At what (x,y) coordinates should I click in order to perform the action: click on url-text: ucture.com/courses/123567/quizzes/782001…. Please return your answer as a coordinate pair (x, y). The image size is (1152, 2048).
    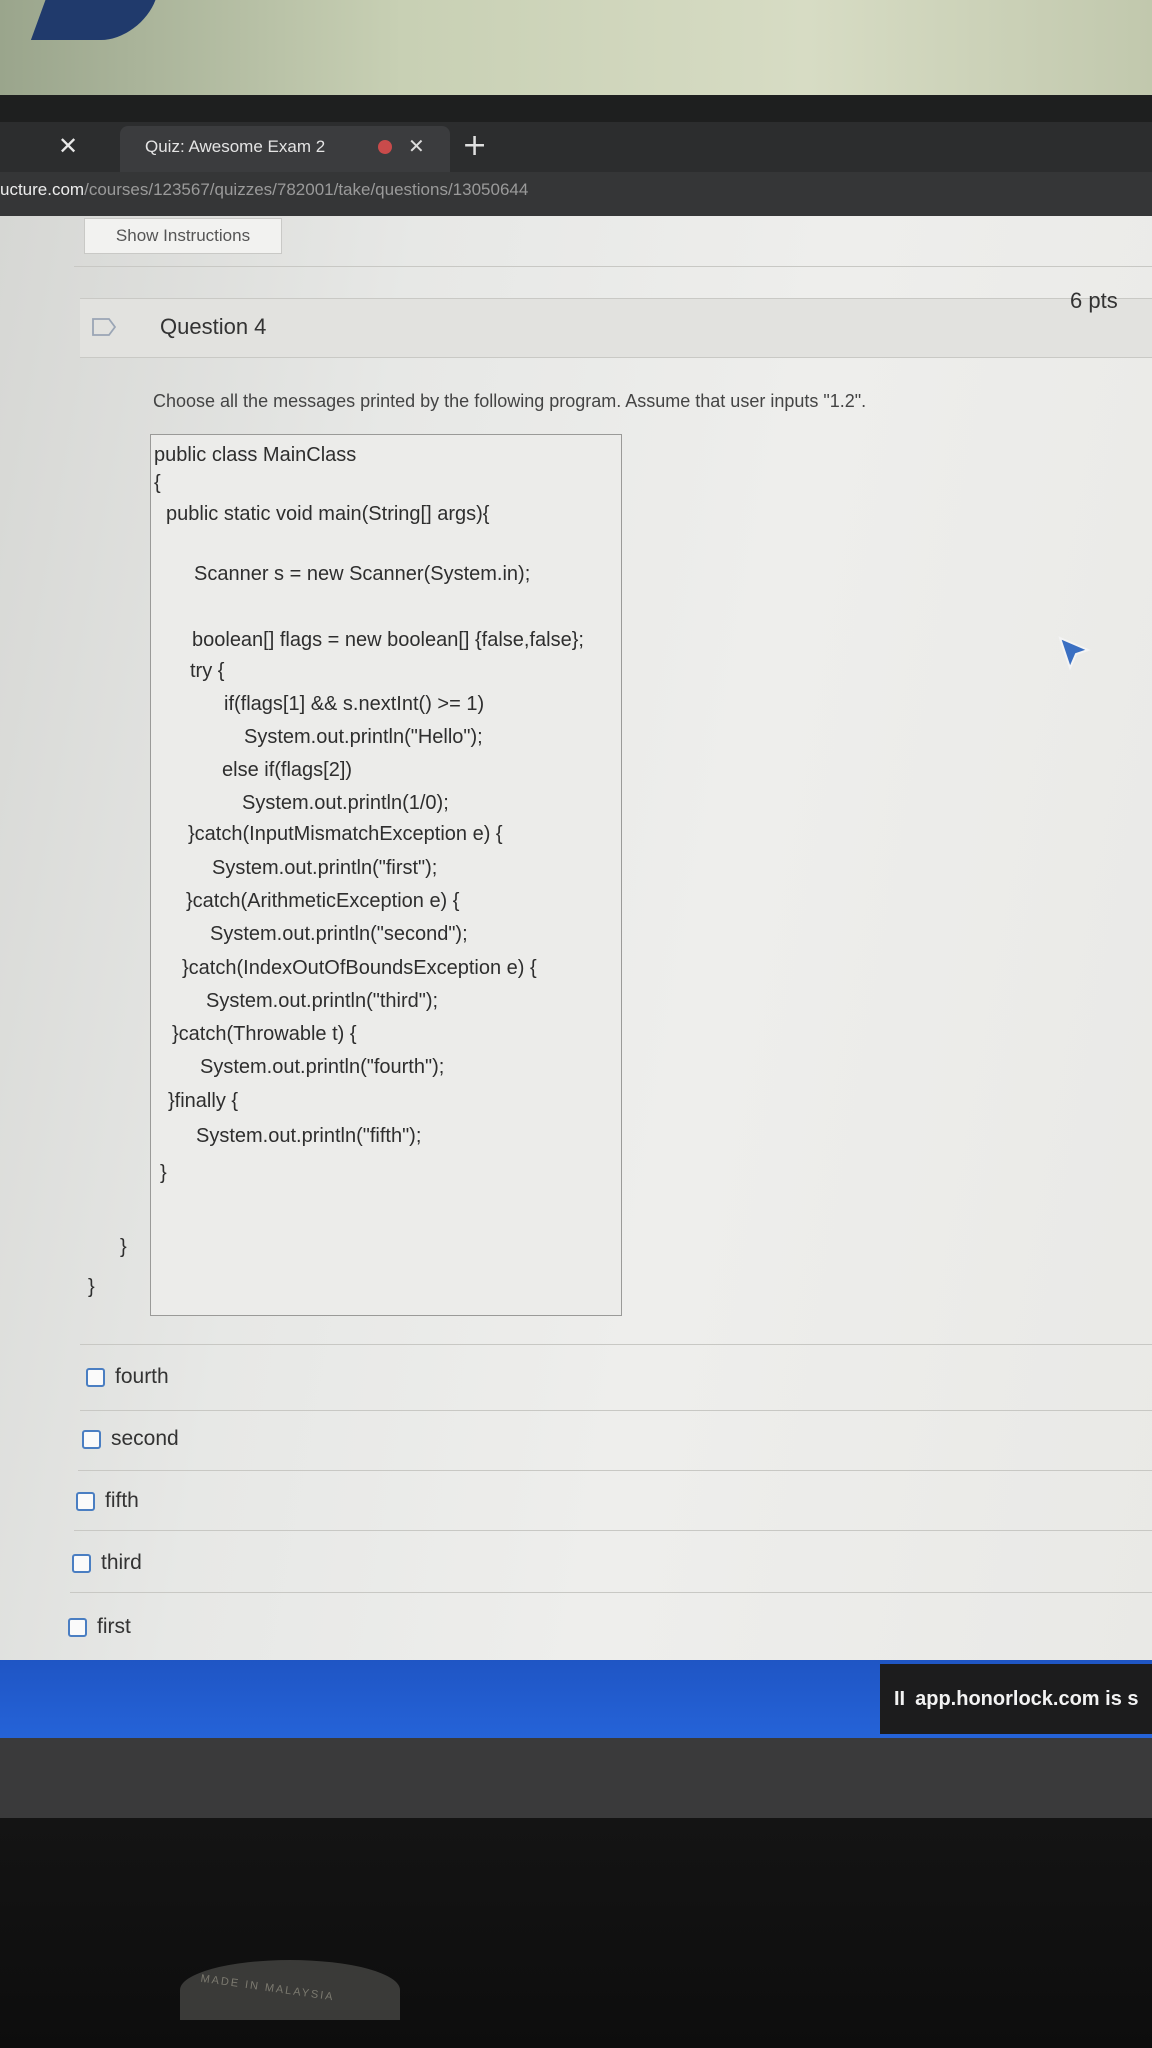
    Looking at the image, I should click on (264, 190).